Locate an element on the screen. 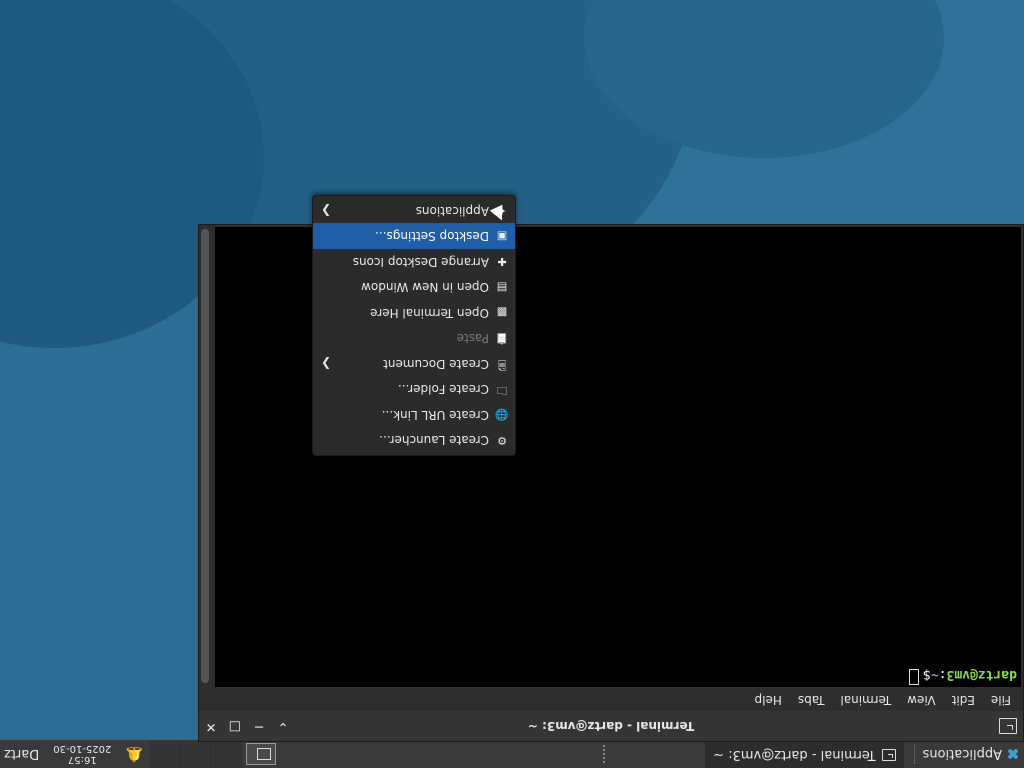  taskbar-terminal-button: Terminal - dartz@vm3: ~ is located at coordinates (804, 754).